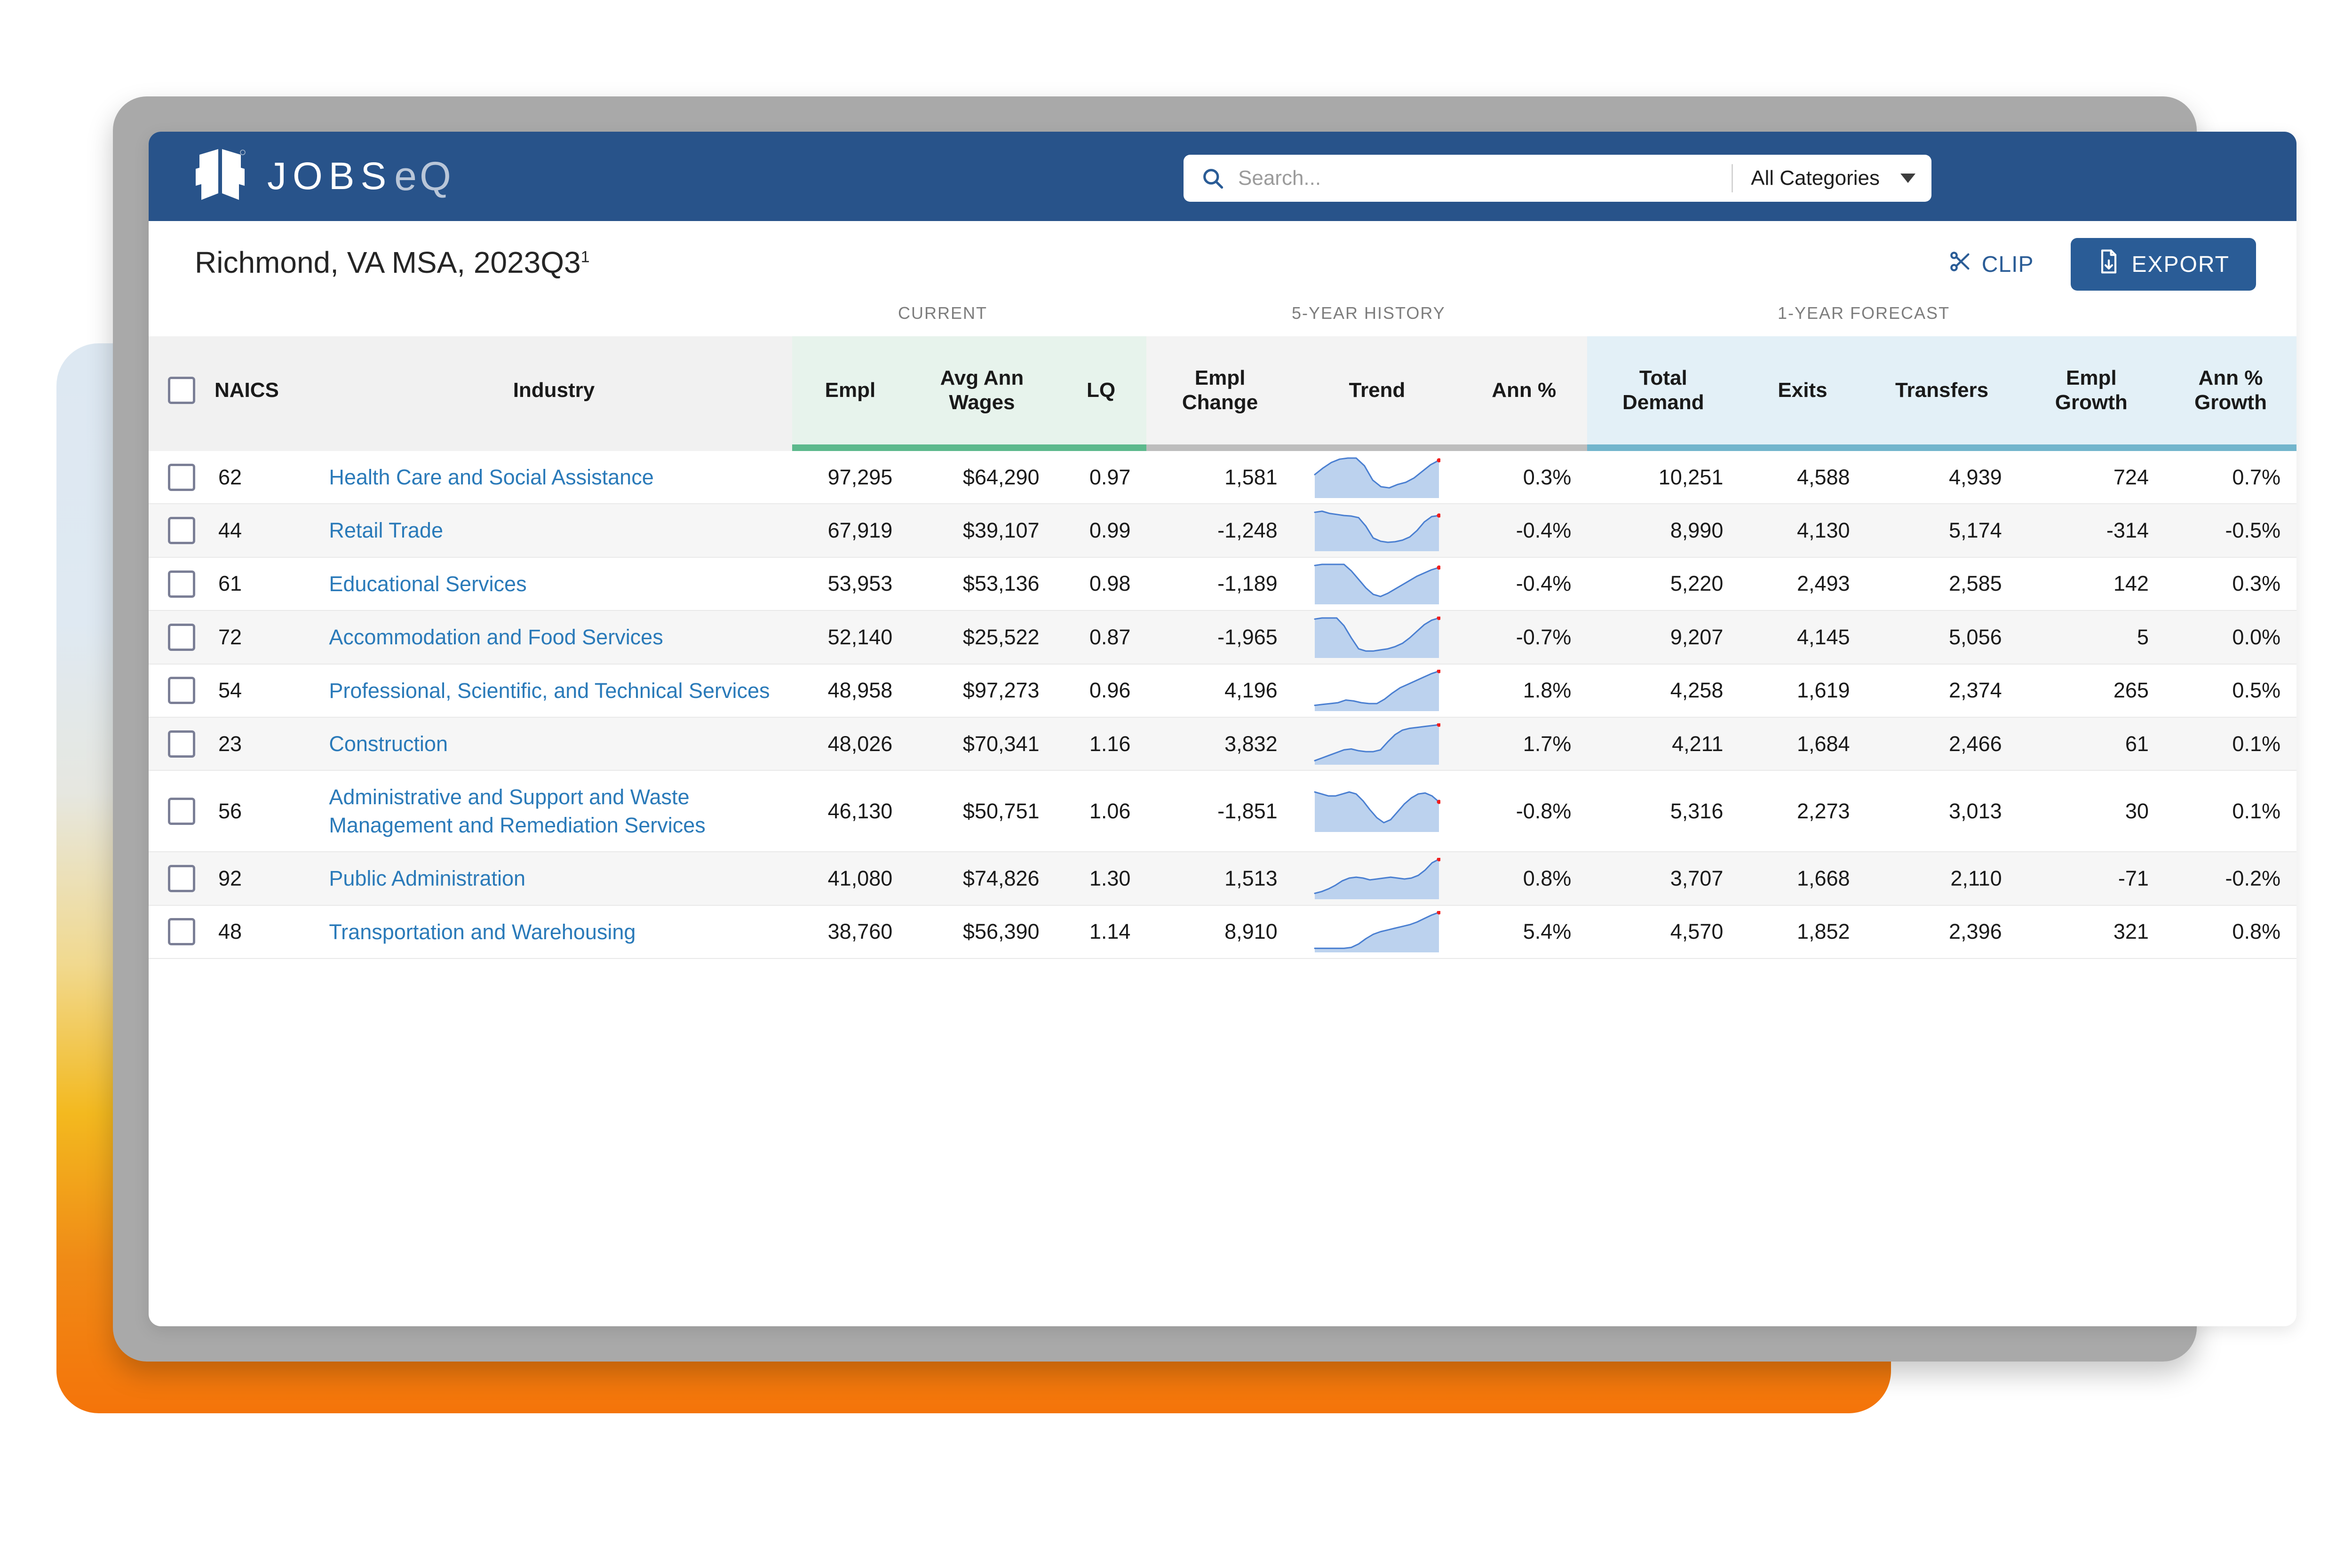  What do you see at coordinates (427, 878) in the screenshot?
I see `industry-link: Public Administration` at bounding box center [427, 878].